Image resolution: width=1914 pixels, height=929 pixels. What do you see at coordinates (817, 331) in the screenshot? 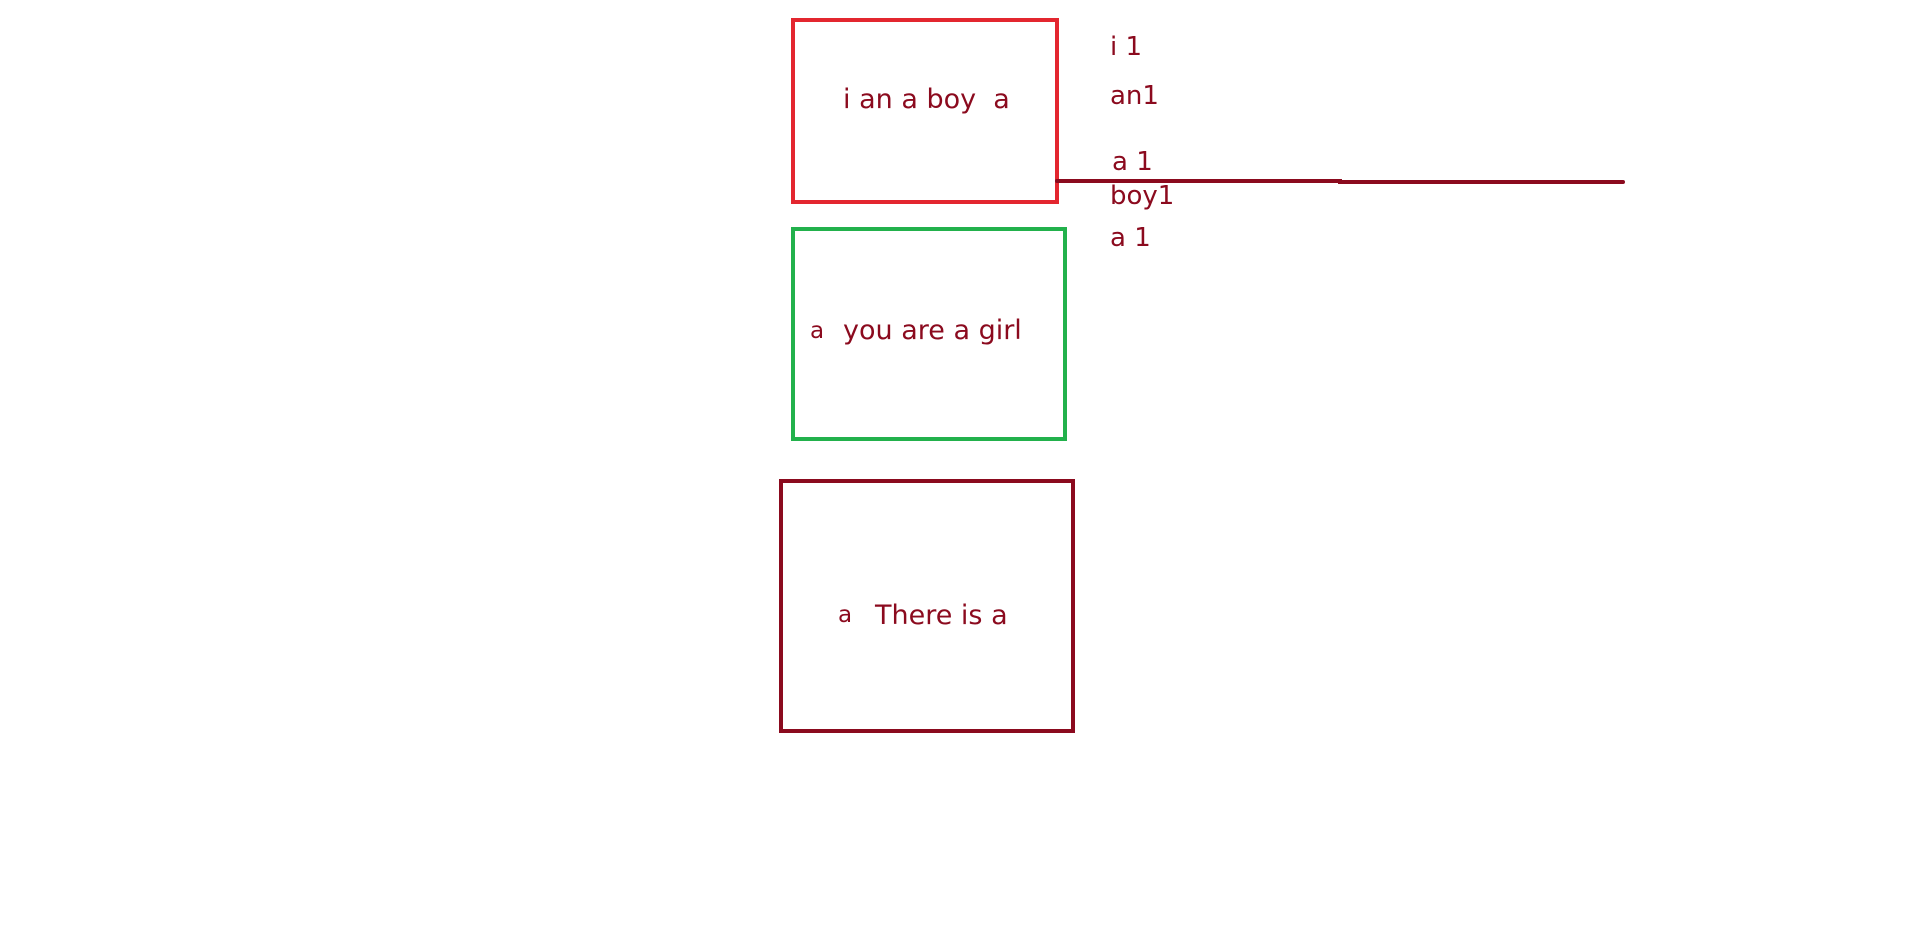
I see `box-sentence-2-side-label: a` at bounding box center [817, 331].